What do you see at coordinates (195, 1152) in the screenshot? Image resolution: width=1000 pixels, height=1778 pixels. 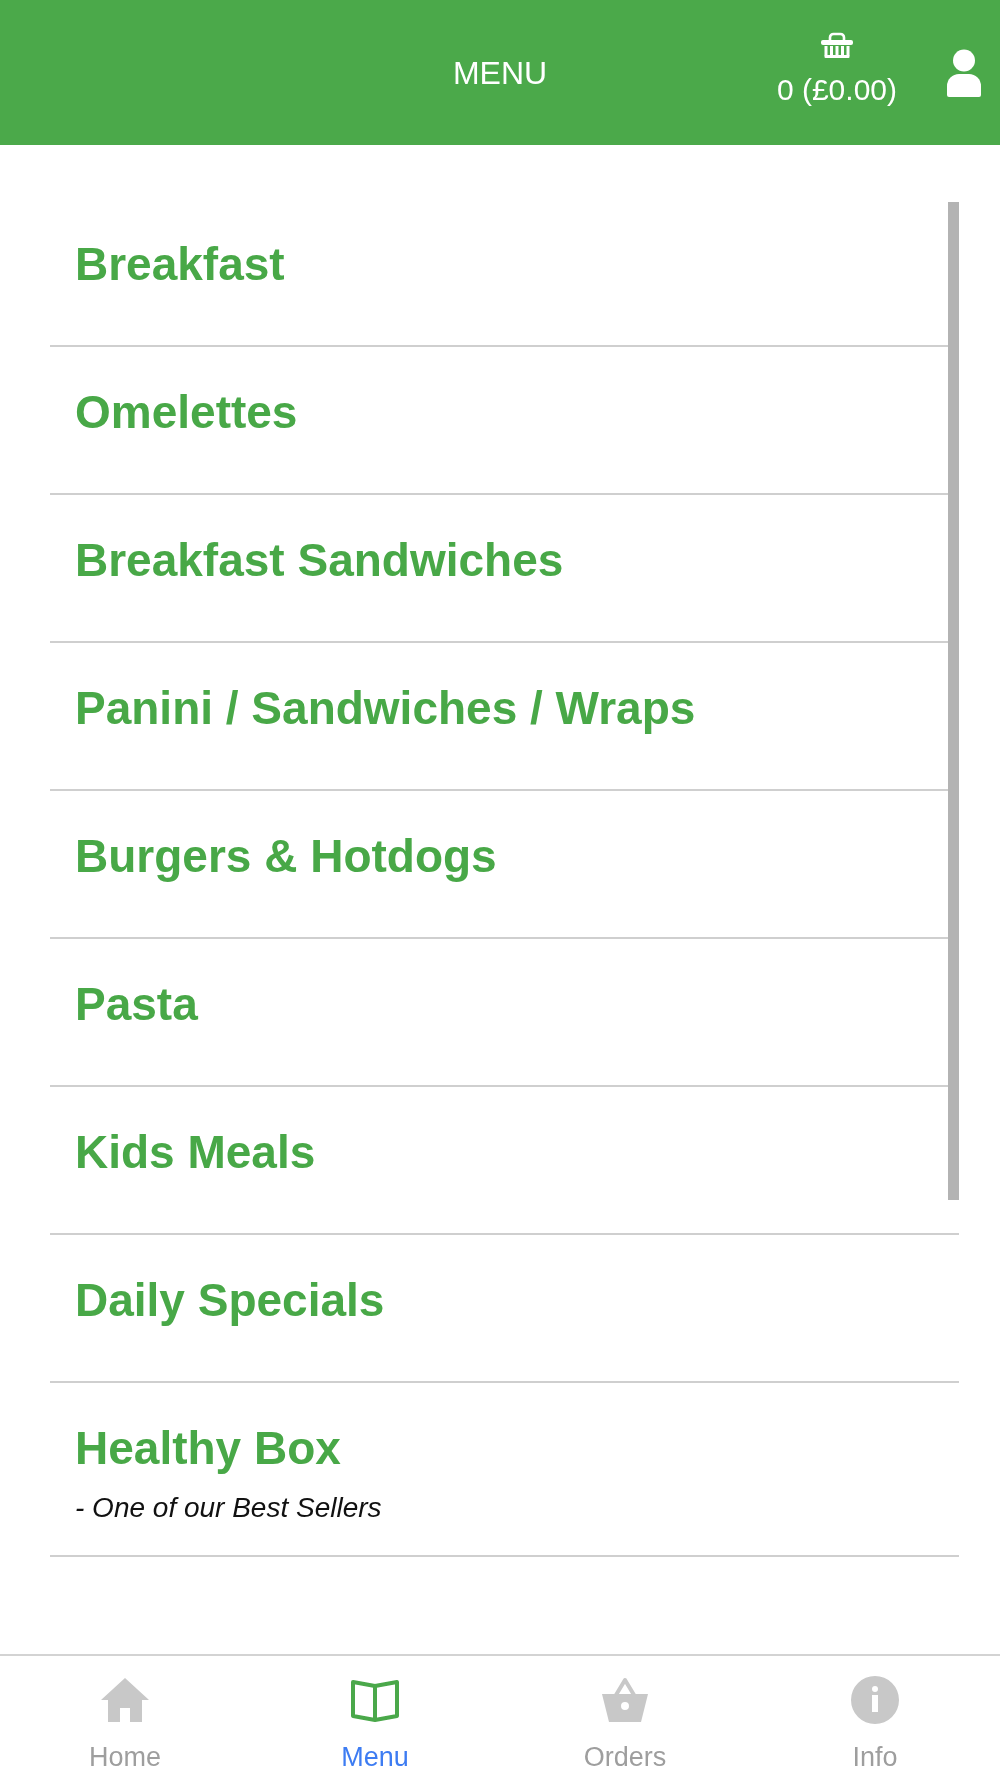 I see `category-link: Kids Meals` at bounding box center [195, 1152].